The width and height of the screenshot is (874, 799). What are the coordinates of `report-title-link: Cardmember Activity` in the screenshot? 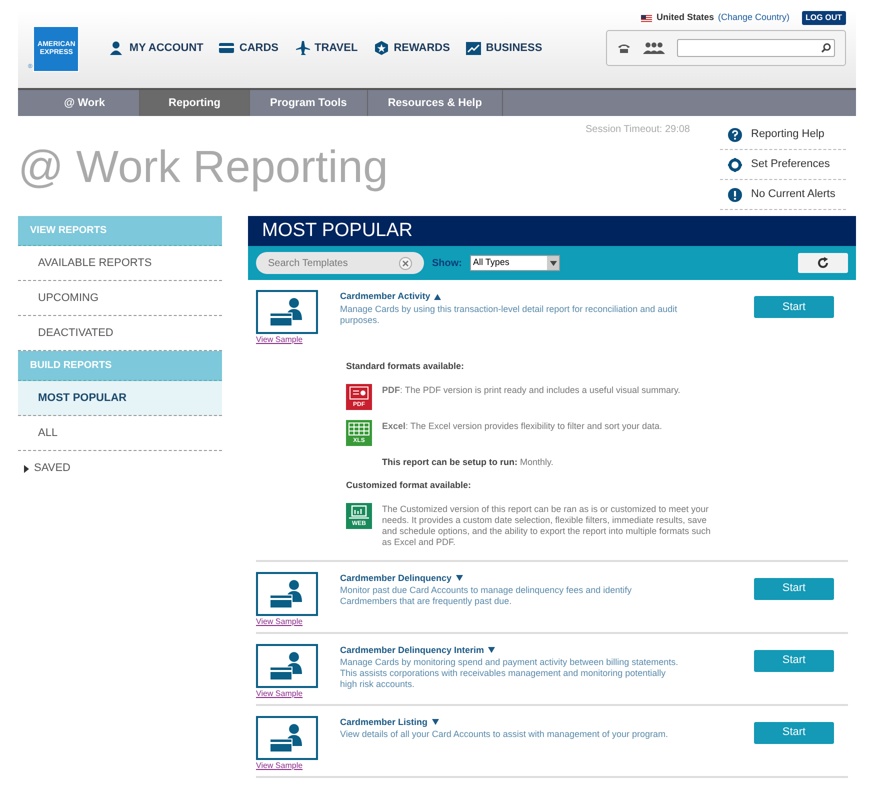 It's located at (510, 297).